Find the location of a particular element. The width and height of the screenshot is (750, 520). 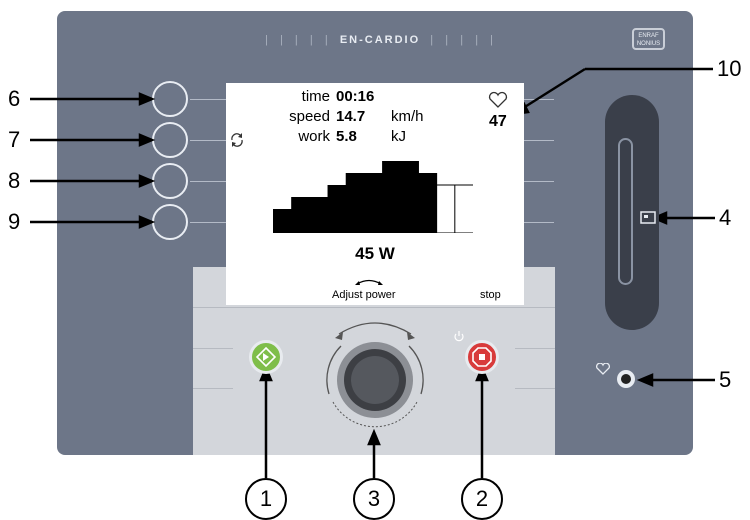

card-icon is located at coordinates (648, 217).